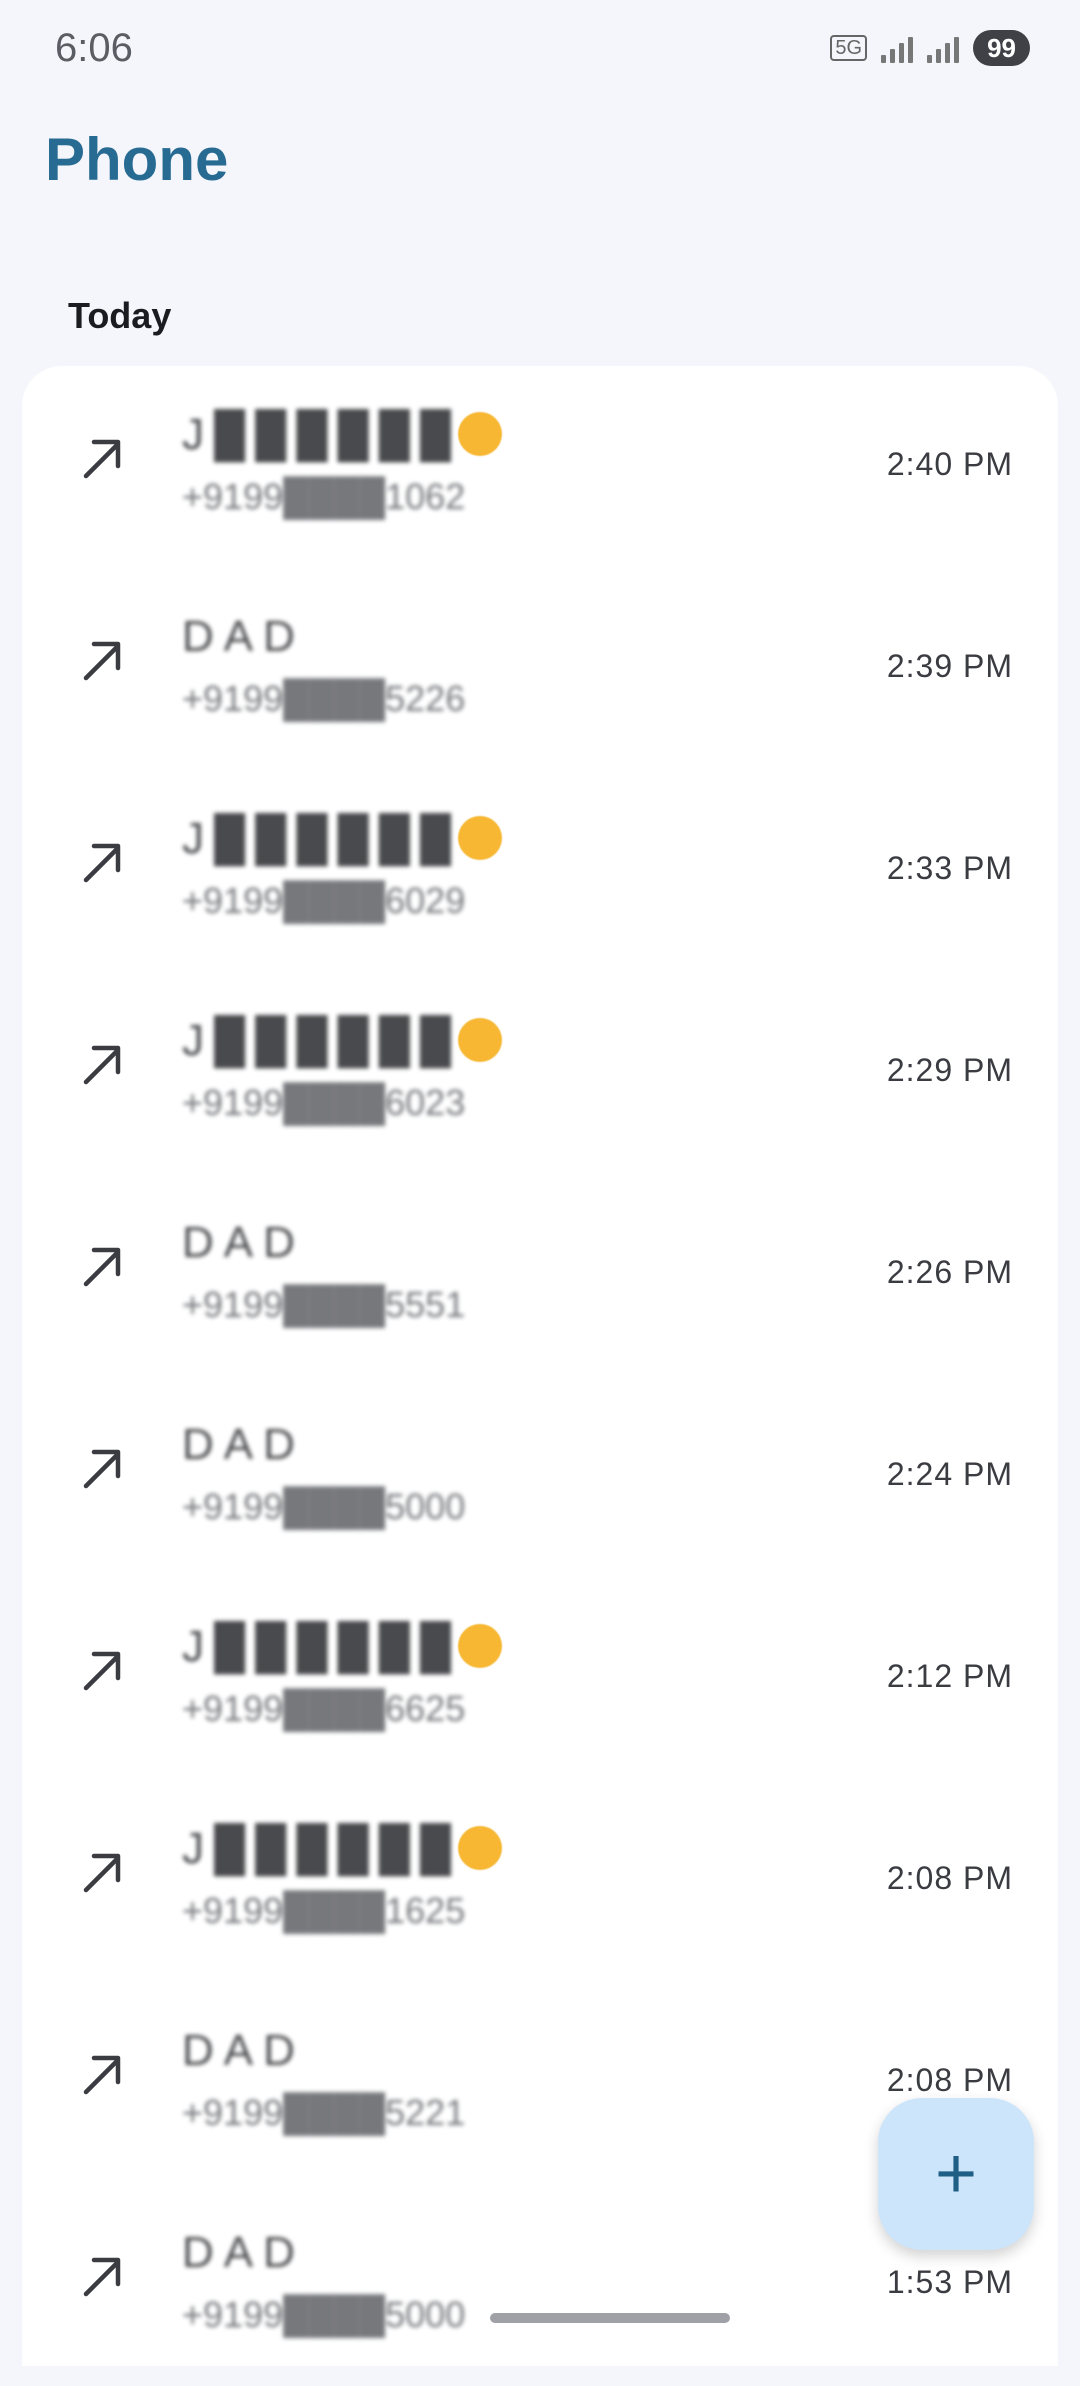  Describe the element at coordinates (949, 1070) in the screenshot. I see `call-time: 2:29 PM` at that location.